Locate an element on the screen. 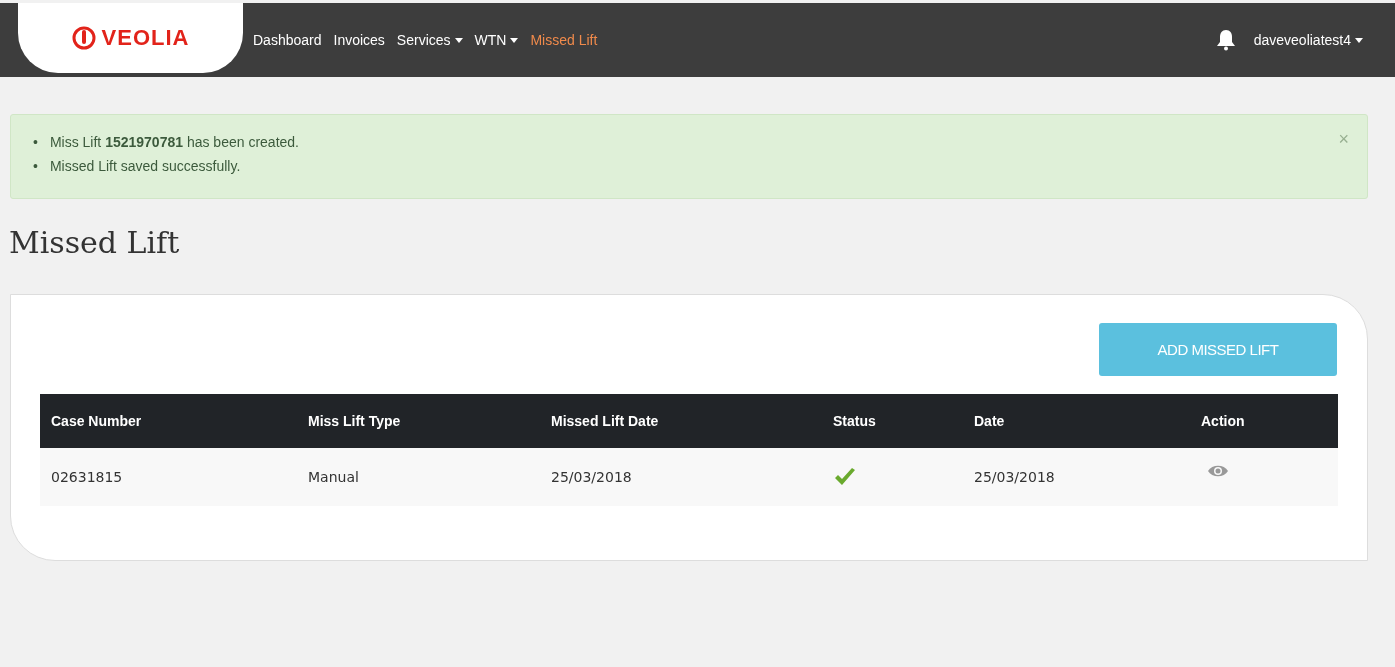  column-header: Status is located at coordinates (892, 421).